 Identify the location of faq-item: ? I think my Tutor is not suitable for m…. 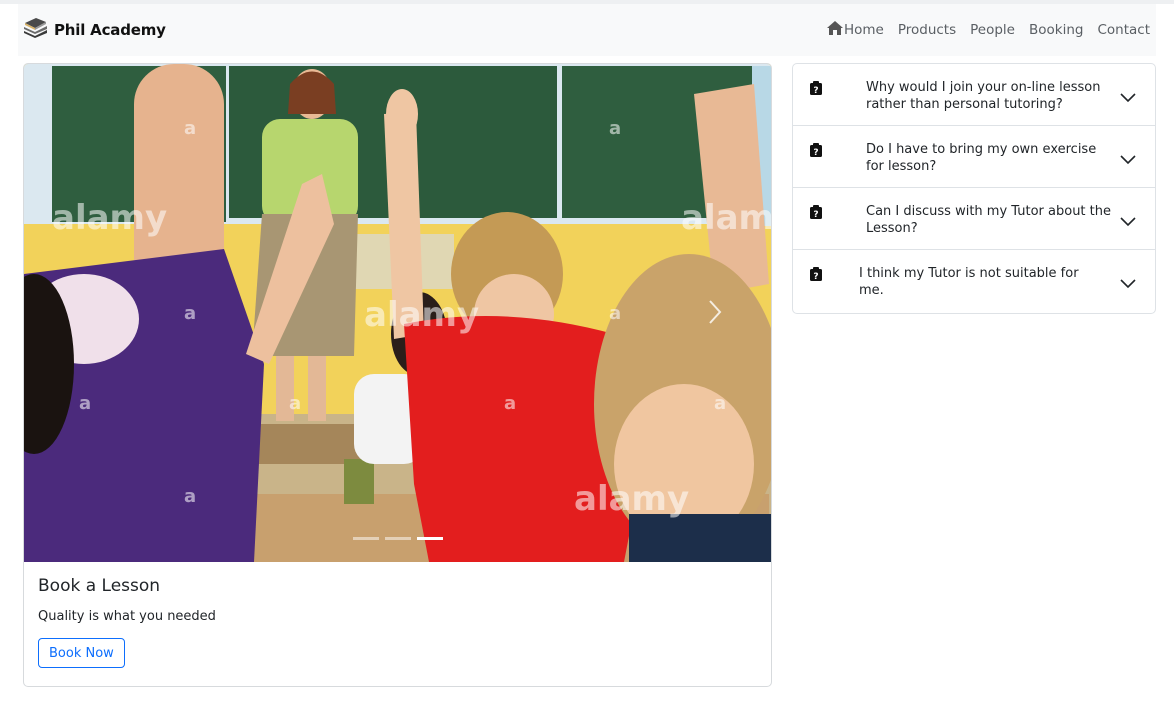
(974, 281).